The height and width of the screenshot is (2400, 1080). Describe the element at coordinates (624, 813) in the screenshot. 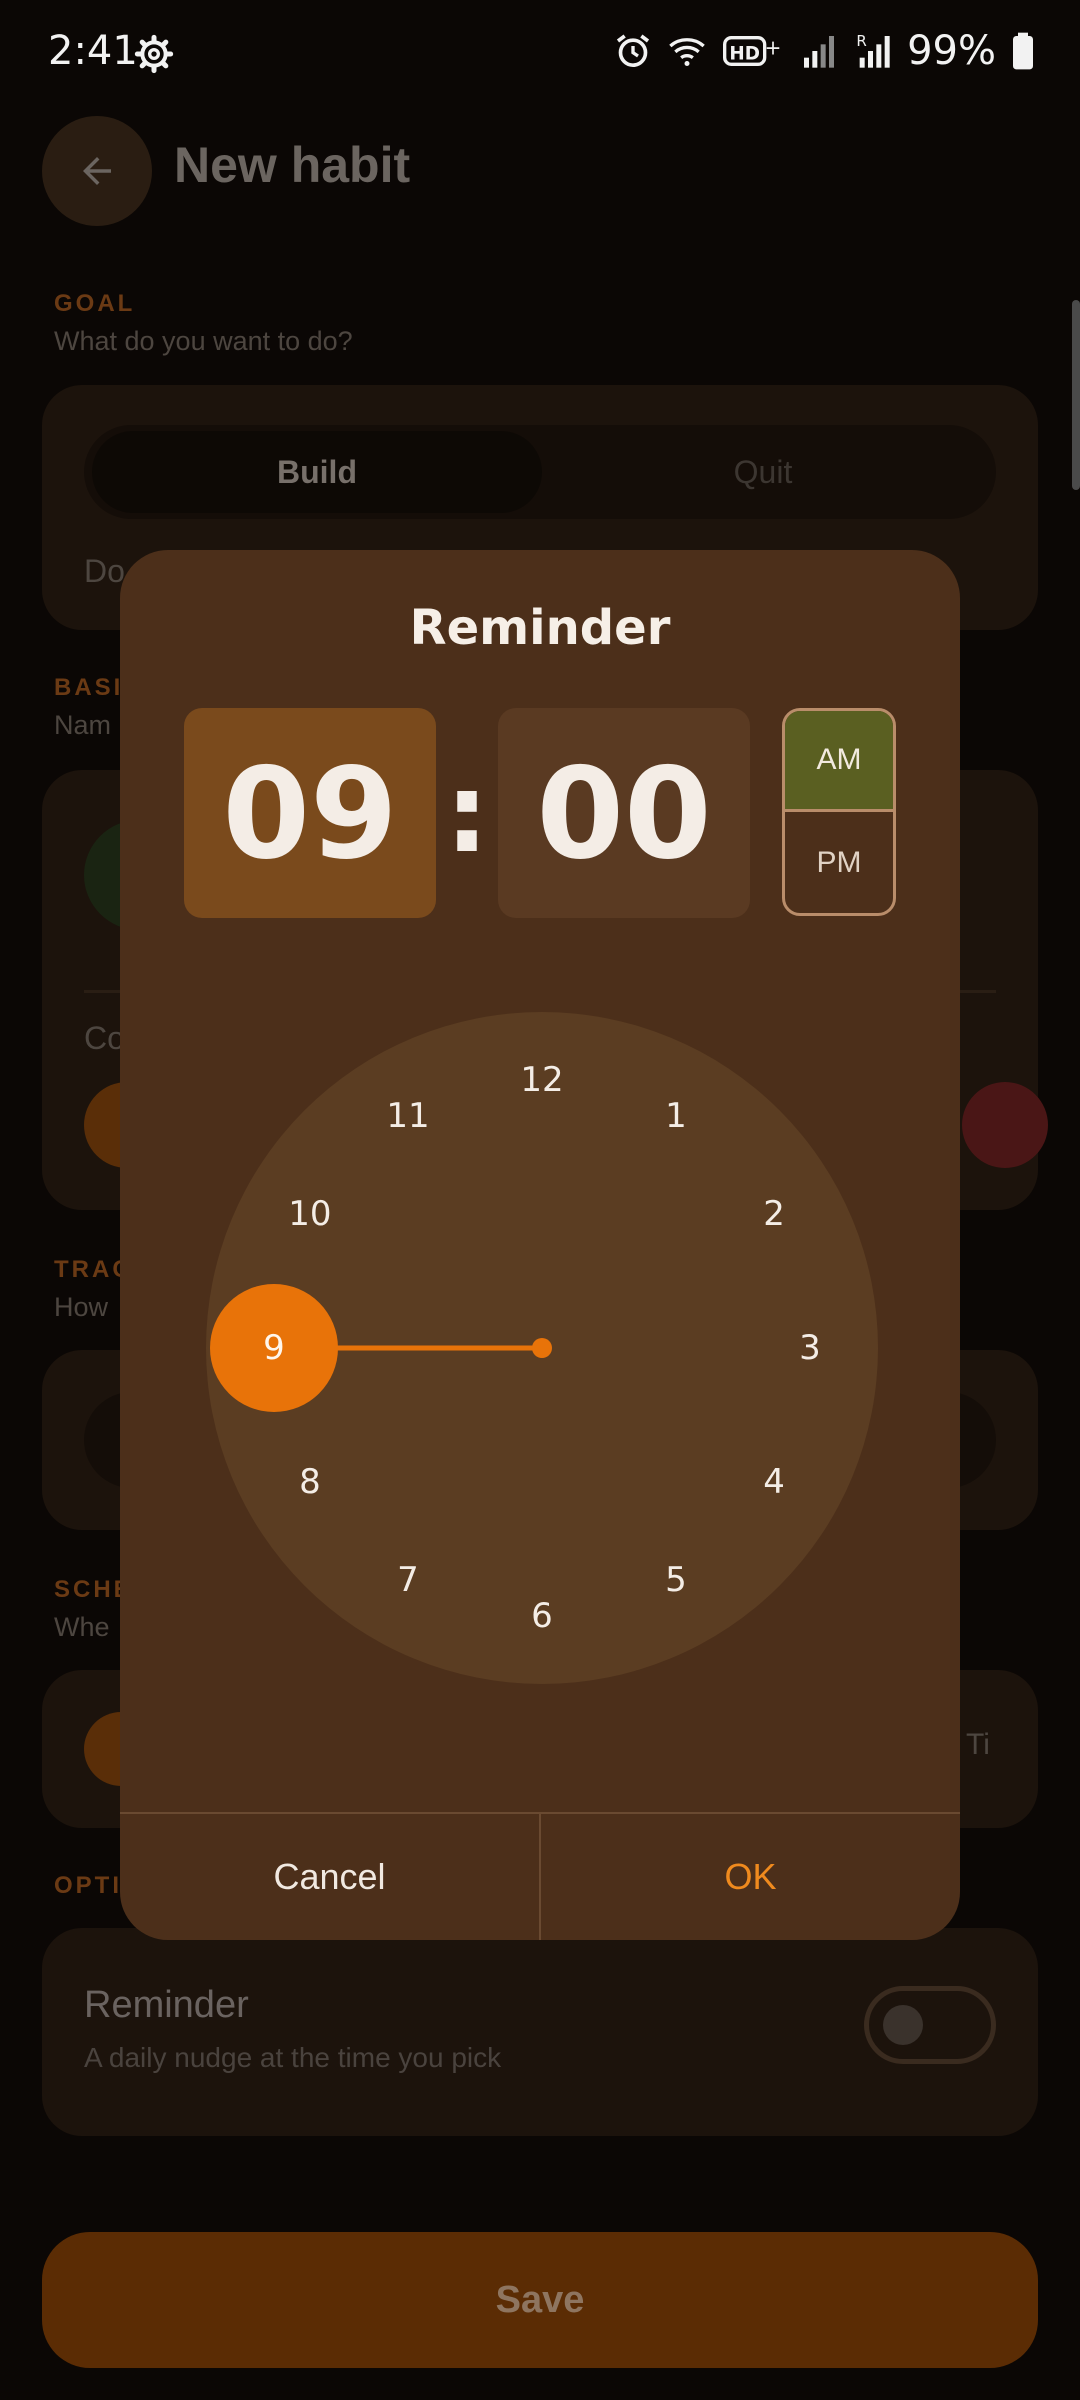

I see `minute-field: 00` at that location.